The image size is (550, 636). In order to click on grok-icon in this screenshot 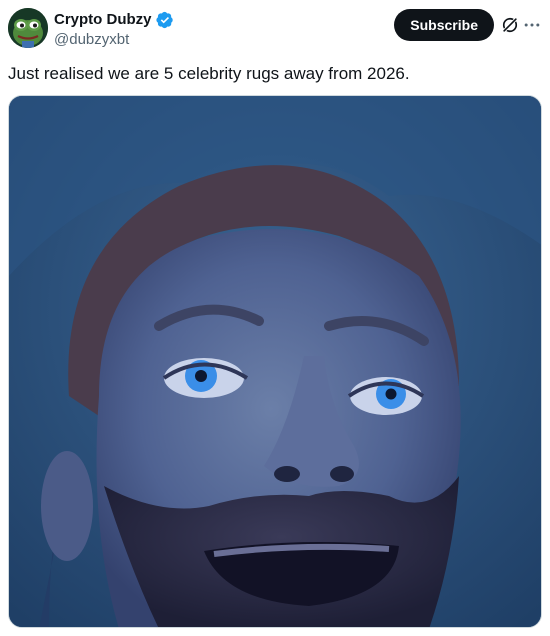, I will do `click(510, 25)`.